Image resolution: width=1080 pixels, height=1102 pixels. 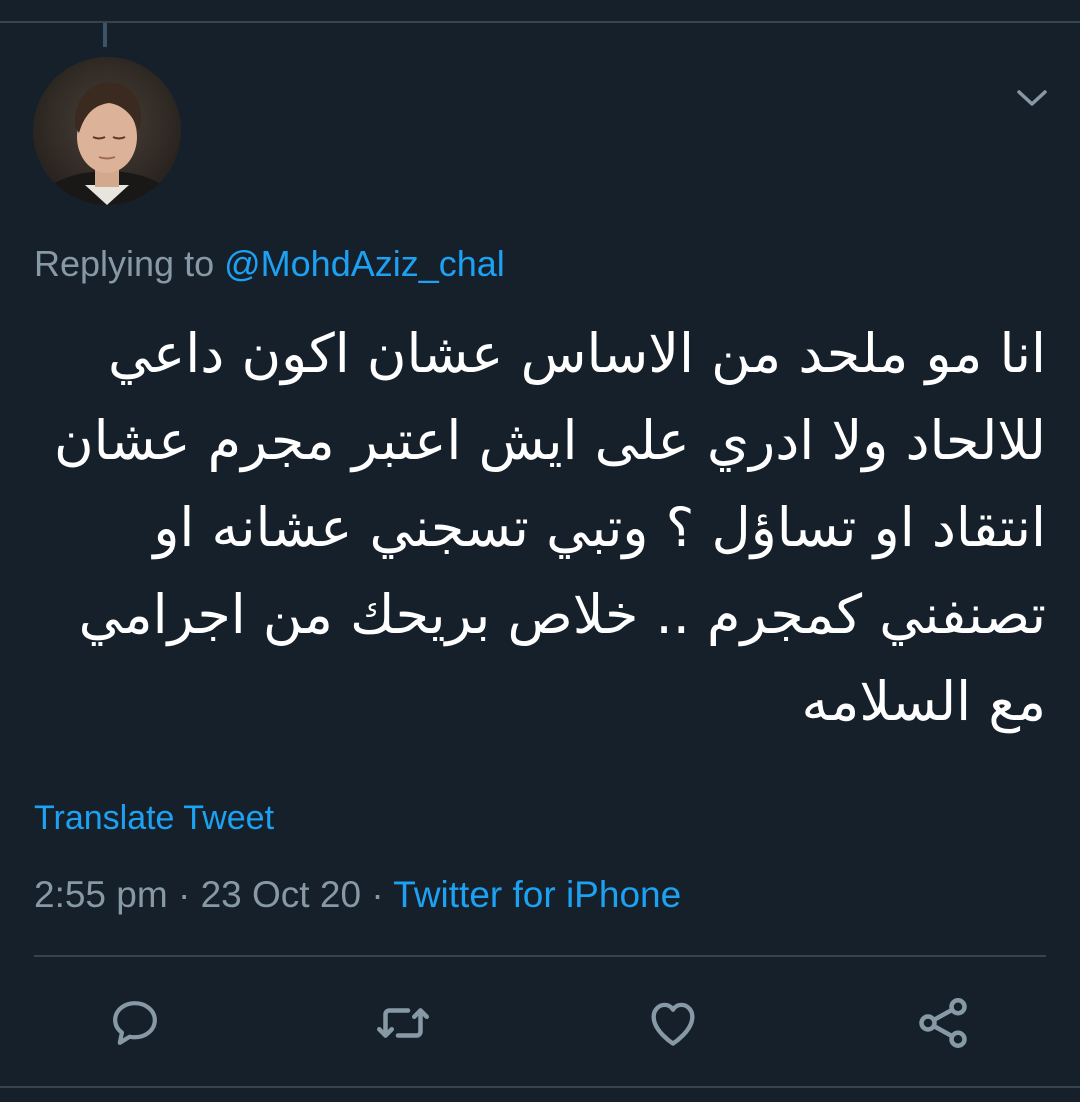 I want to click on share-button, so click(x=943, y=1023).